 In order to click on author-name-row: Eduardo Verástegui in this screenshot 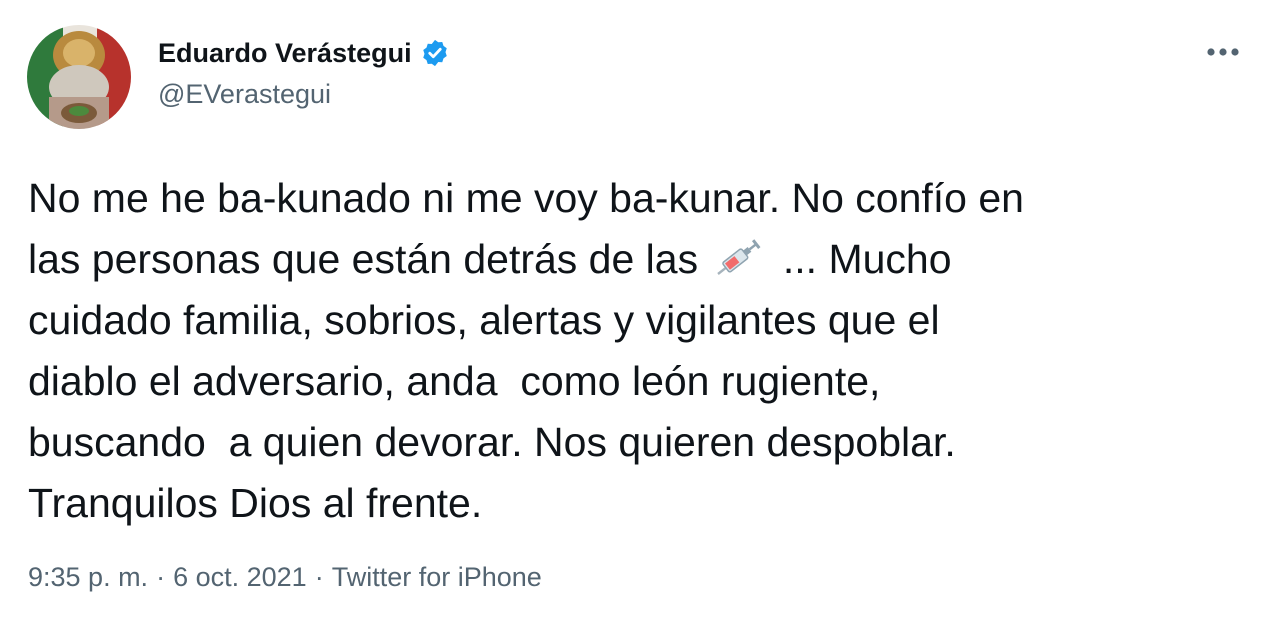, I will do `click(304, 53)`.